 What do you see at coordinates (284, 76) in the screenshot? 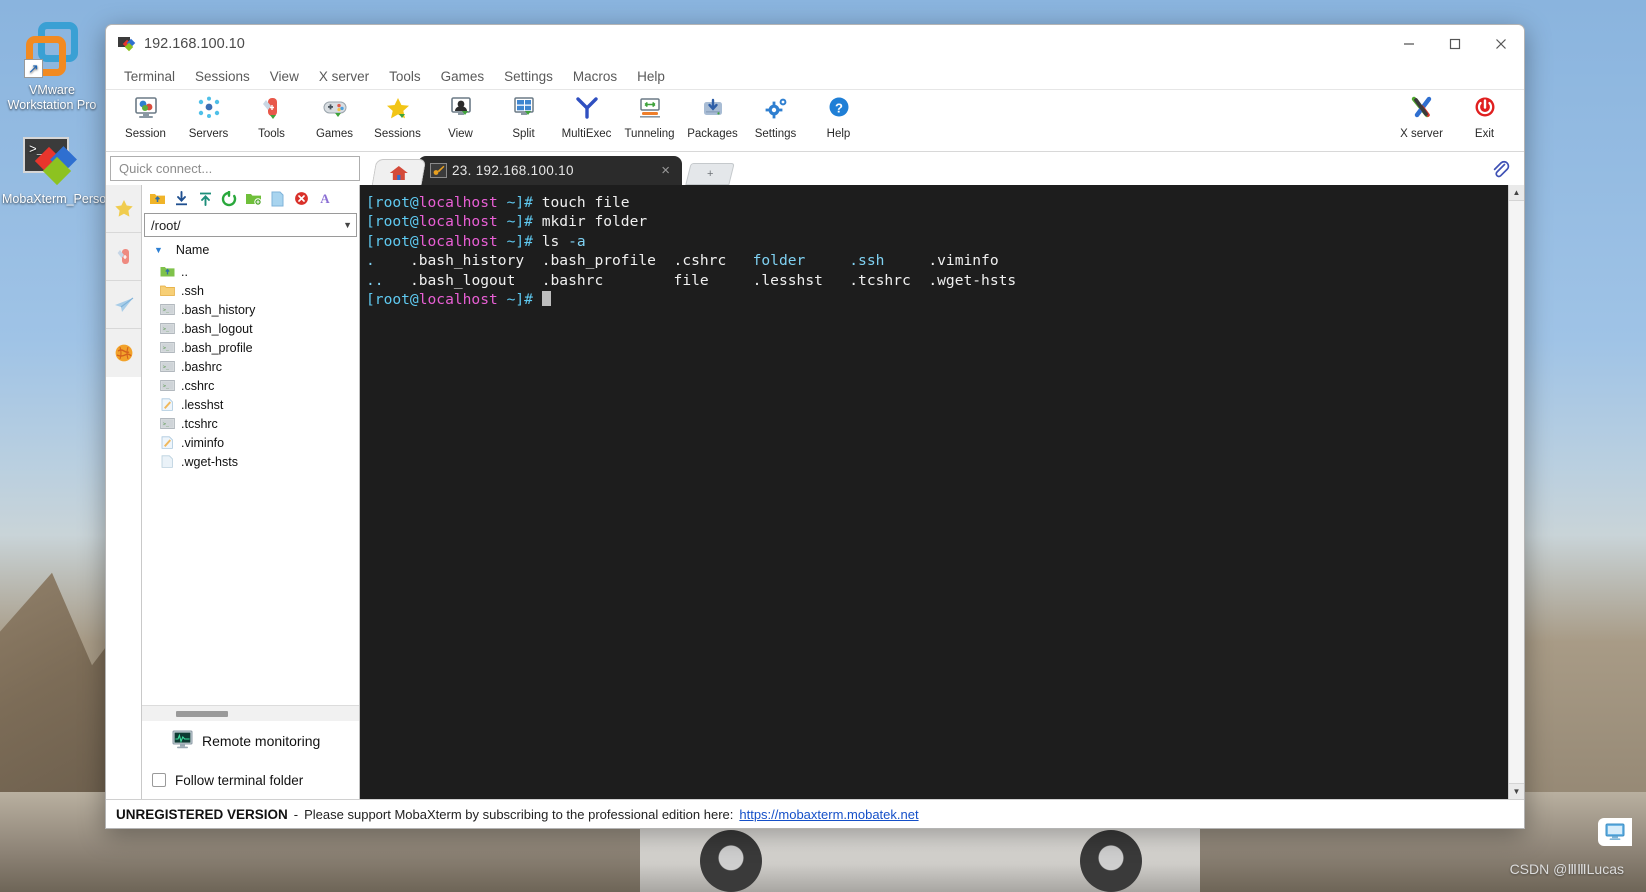
I see `menu-view: View` at bounding box center [284, 76].